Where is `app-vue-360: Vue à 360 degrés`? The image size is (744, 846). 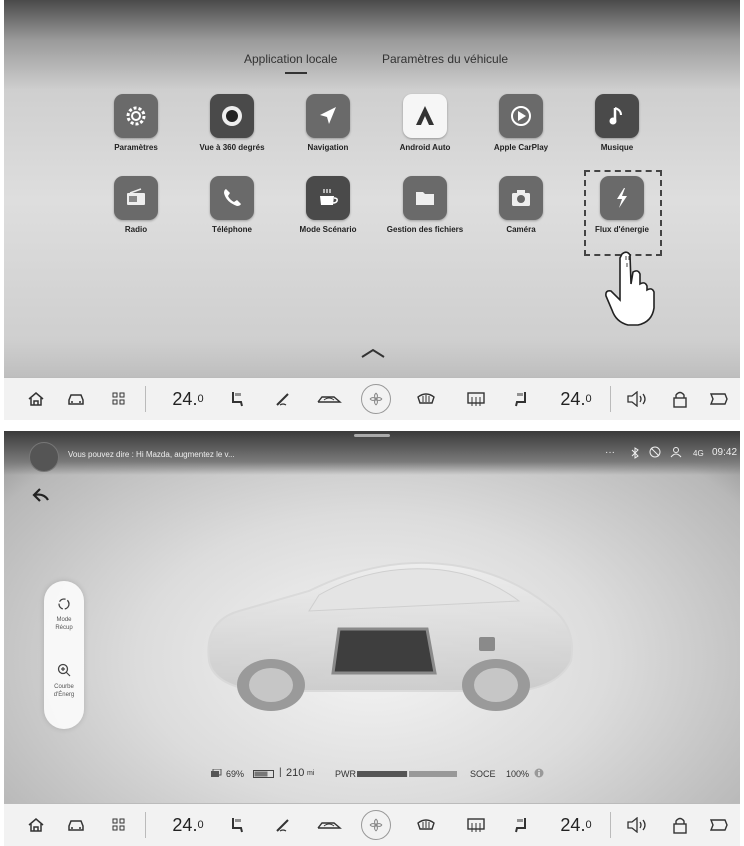
app-vue-360: Vue à 360 degrés is located at coordinates (232, 123).